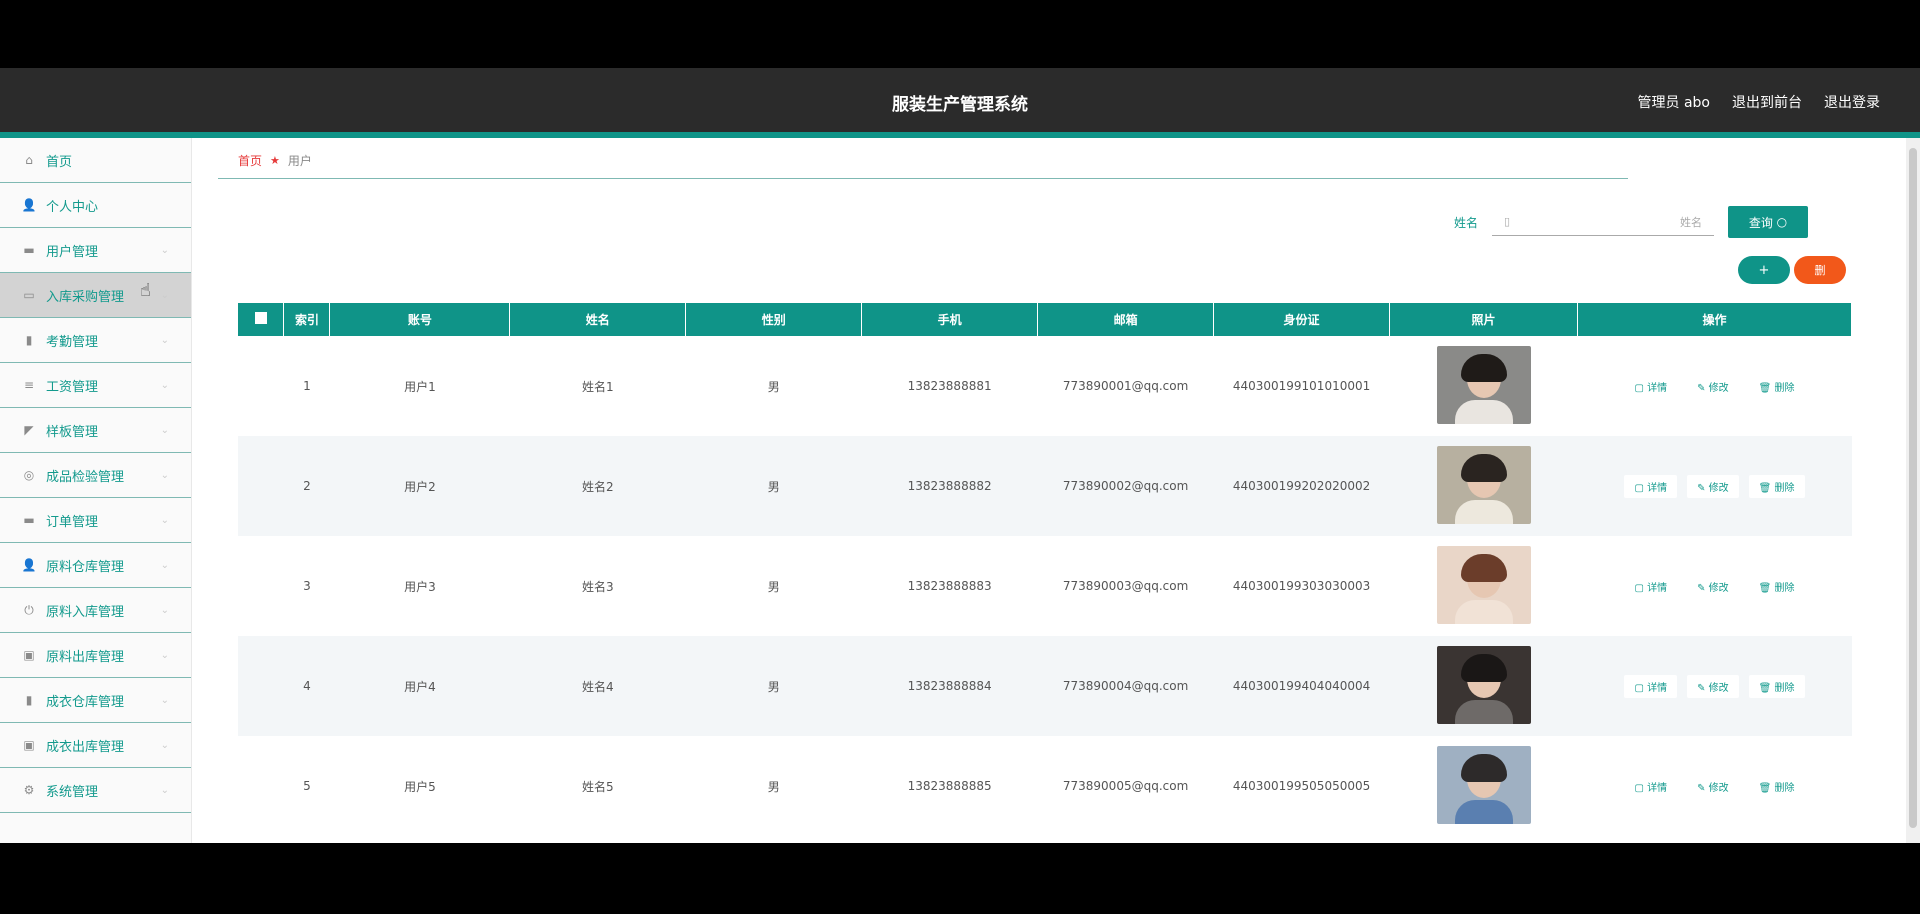 This screenshot has height=914, width=1920. What do you see at coordinates (95, 160) in the screenshot?
I see `sidebar-item: ⌂ 首页` at bounding box center [95, 160].